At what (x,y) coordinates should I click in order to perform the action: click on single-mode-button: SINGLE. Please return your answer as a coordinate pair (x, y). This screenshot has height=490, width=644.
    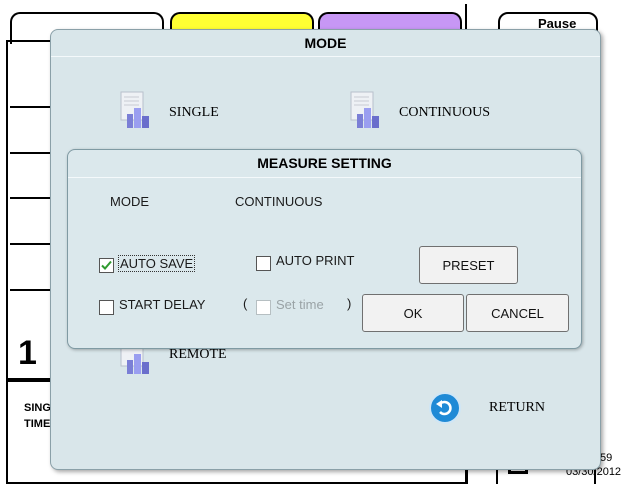
    Looking at the image, I should click on (169, 112).